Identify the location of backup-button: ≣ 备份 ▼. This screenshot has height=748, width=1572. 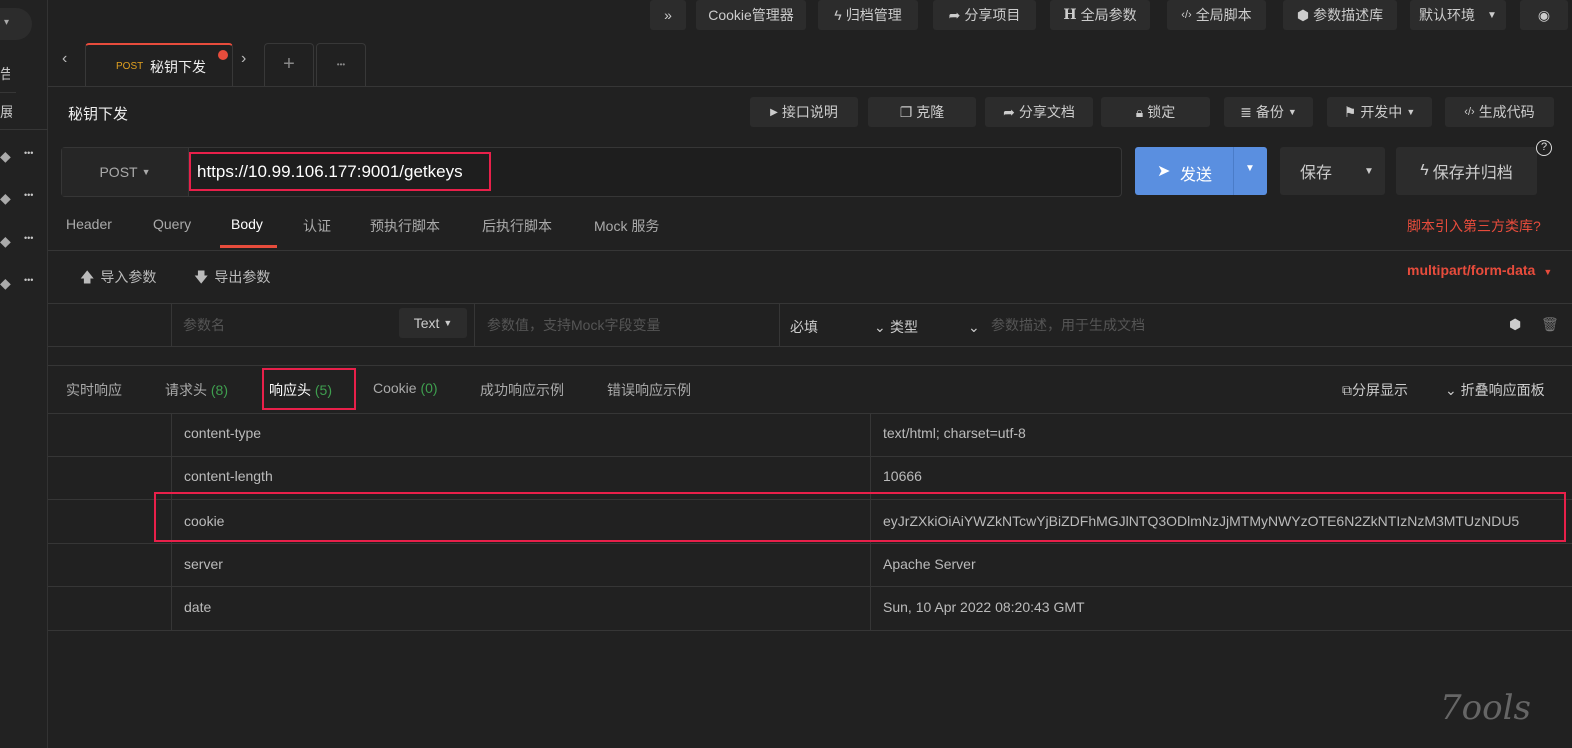
(1268, 112).